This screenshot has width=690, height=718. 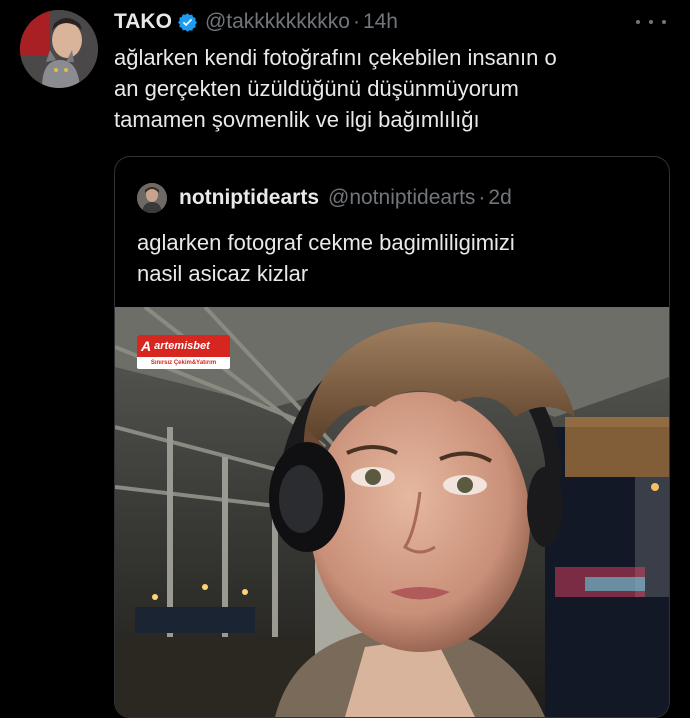 What do you see at coordinates (401, 198) in the screenshot?
I see `quoted-author-handle: @notniptidearts` at bounding box center [401, 198].